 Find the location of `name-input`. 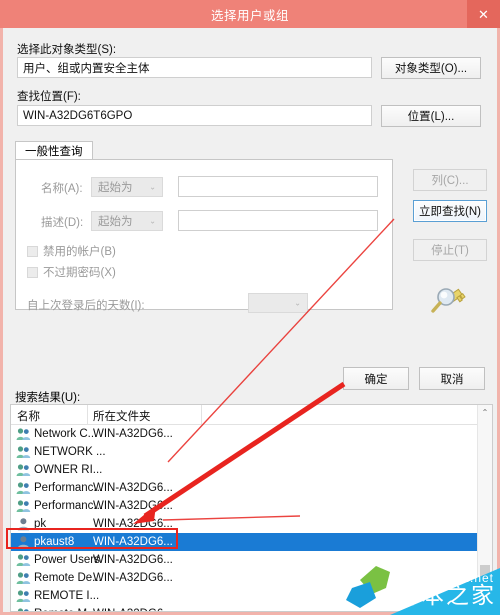

name-input is located at coordinates (278, 186).